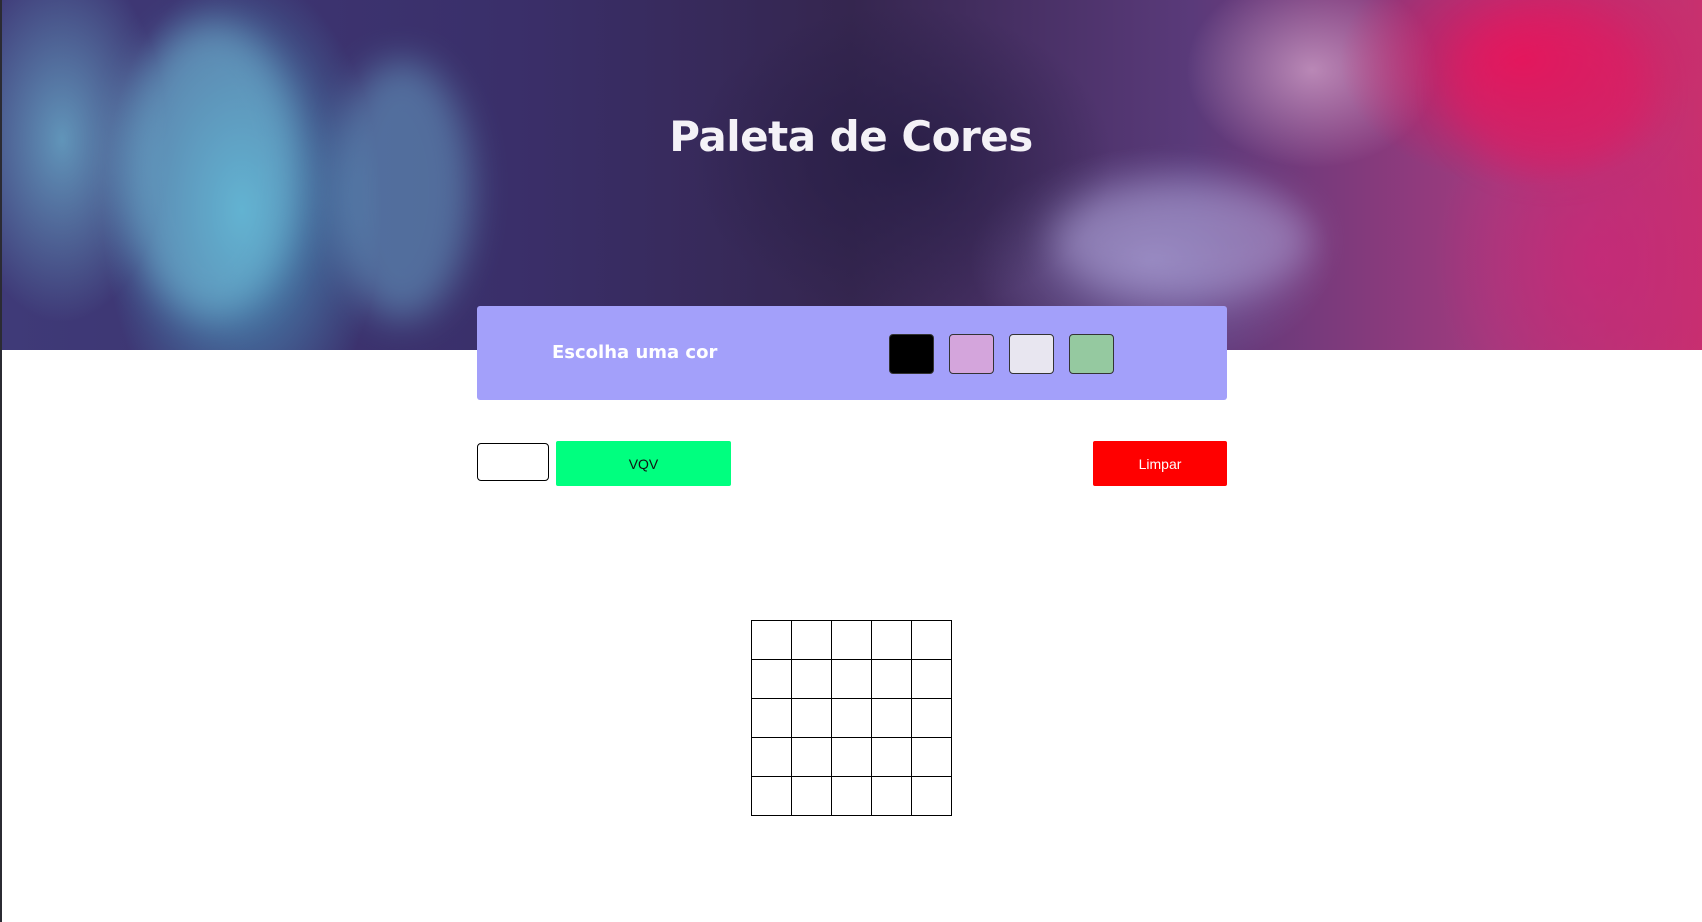 This screenshot has width=1702, height=922. What do you see at coordinates (1031, 354) in the screenshot?
I see `color-swatch-light-lavender` at bounding box center [1031, 354].